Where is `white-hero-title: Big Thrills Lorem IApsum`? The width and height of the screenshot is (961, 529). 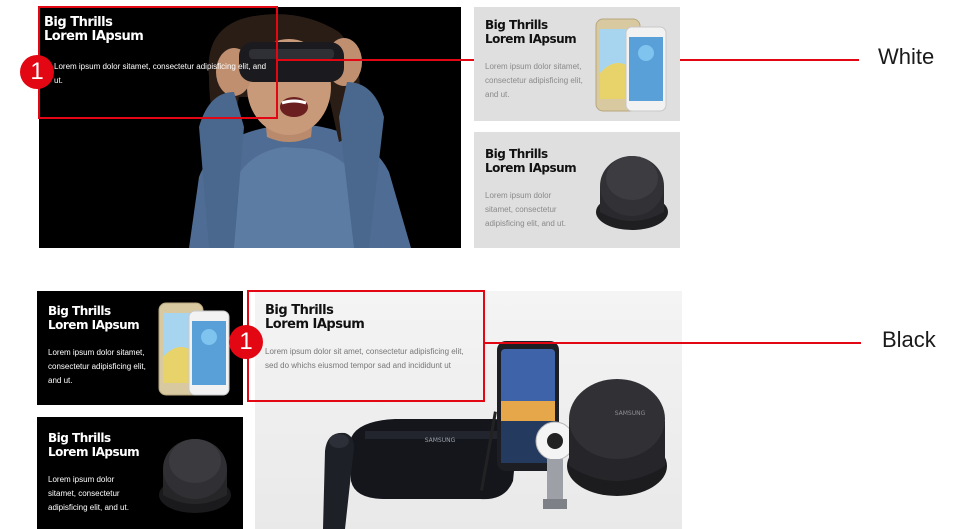
white-hero-title: Big Thrills Lorem IApsum is located at coordinates (94, 29).